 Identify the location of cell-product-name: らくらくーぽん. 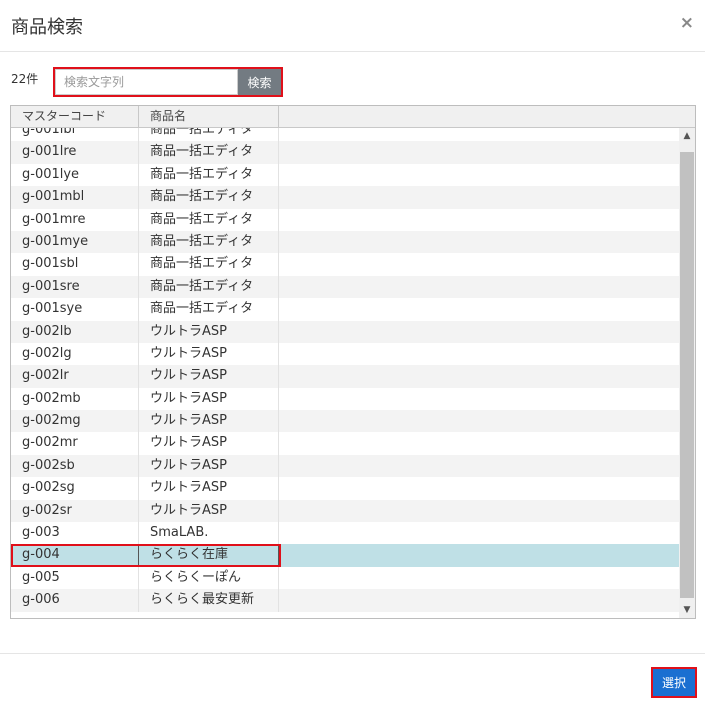
(209, 578).